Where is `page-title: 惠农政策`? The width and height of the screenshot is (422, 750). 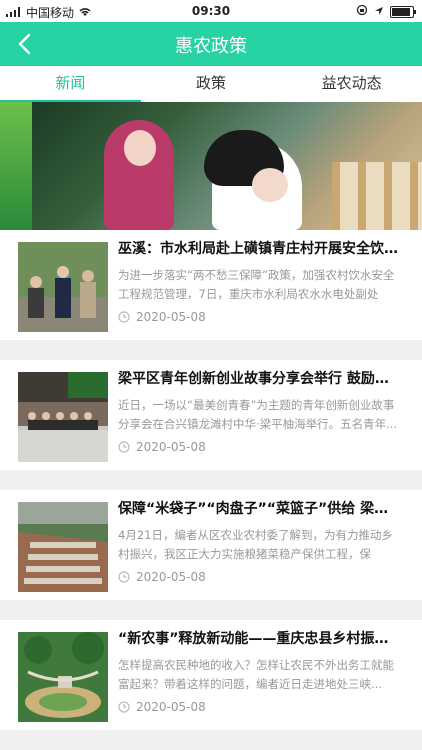
page-title: 惠农政策 is located at coordinates (211, 46).